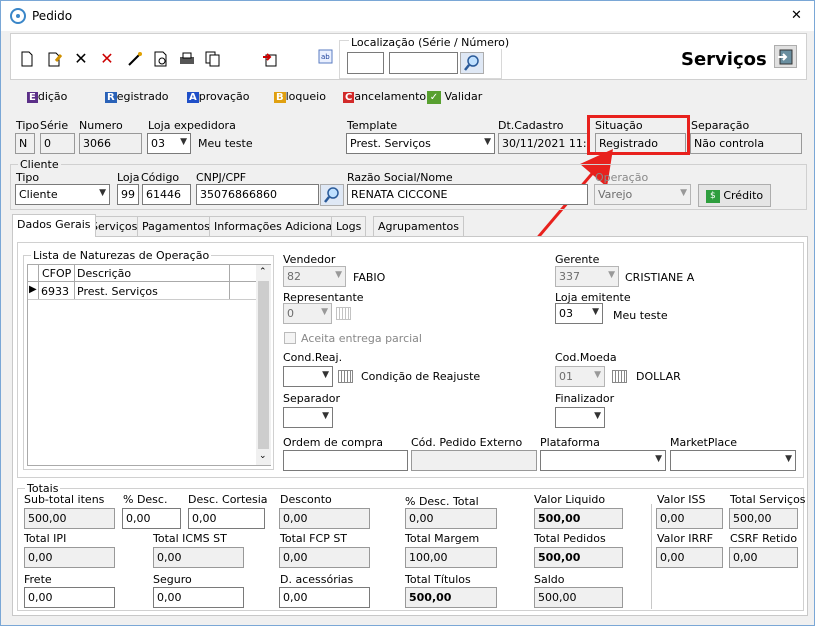 The height and width of the screenshot is (626, 815). I want to click on serie-label: Série, so click(54, 125).